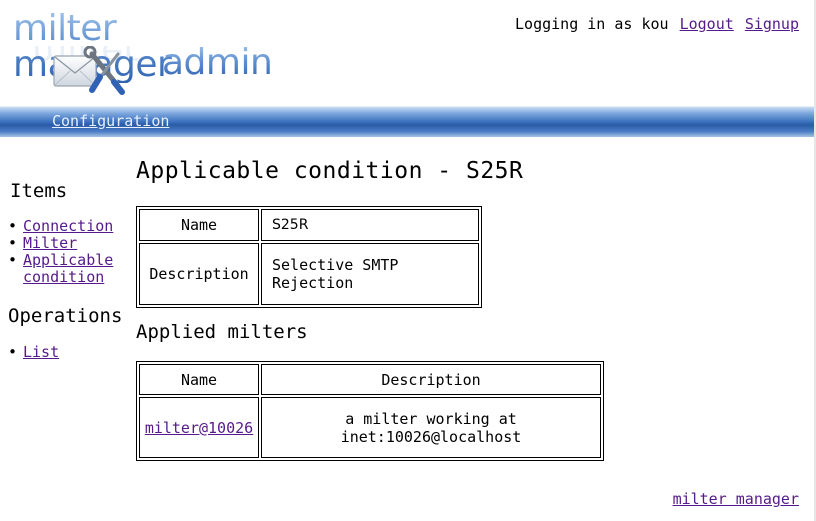 The height and width of the screenshot is (521, 816). What do you see at coordinates (370, 274) in the screenshot?
I see `description-value: Selective SMTP Rejection` at bounding box center [370, 274].